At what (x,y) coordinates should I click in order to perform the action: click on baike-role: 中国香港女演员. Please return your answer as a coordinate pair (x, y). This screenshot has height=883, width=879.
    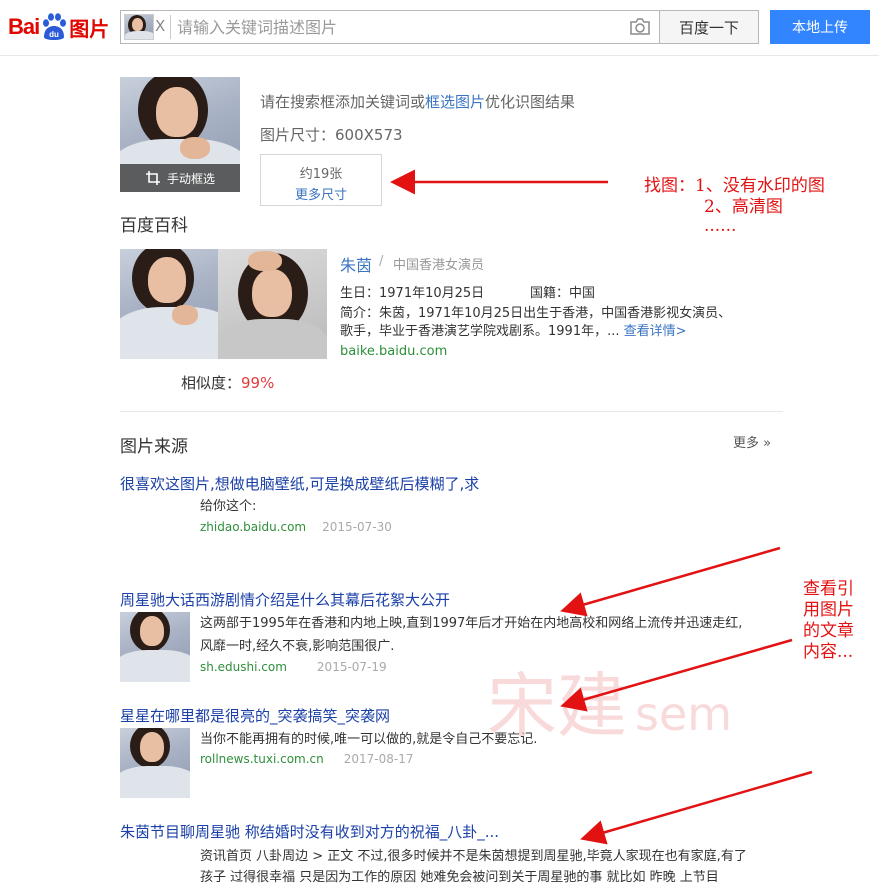
    Looking at the image, I should click on (439, 265).